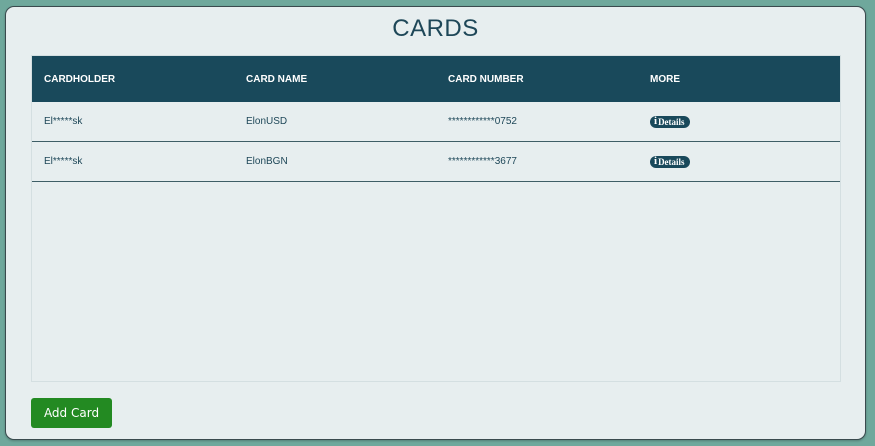  I want to click on card-name-cell: ElonUSD, so click(267, 121).